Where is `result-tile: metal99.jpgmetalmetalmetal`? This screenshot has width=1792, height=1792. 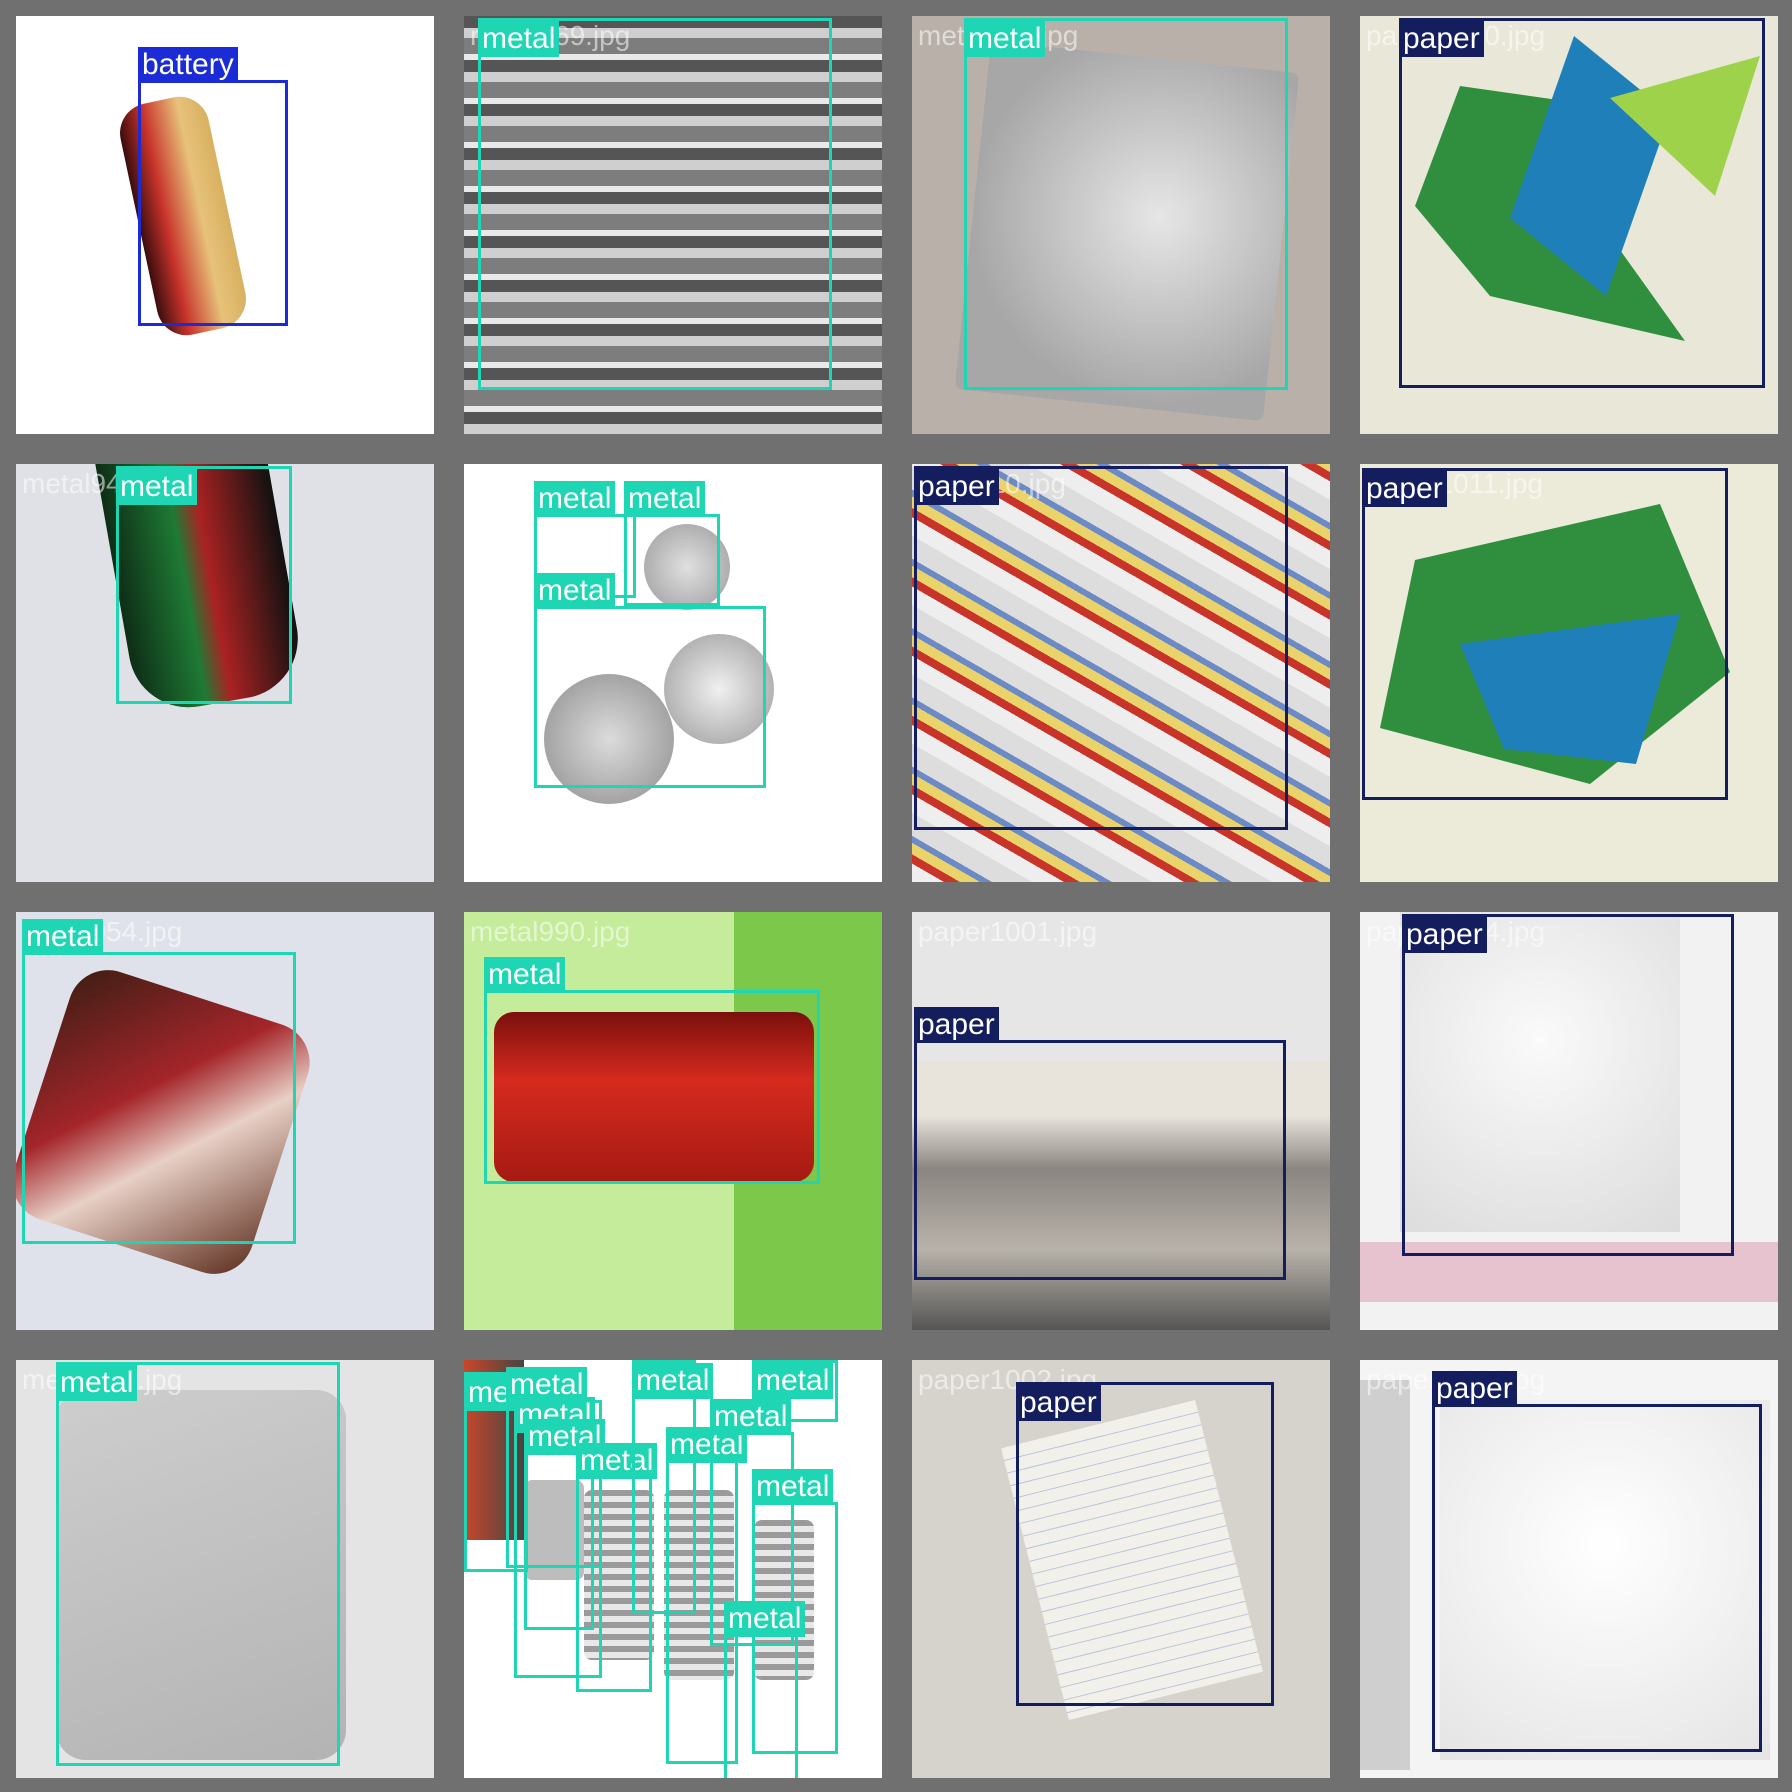 result-tile: metal99.jpgmetalmetalmetal is located at coordinates (673, 673).